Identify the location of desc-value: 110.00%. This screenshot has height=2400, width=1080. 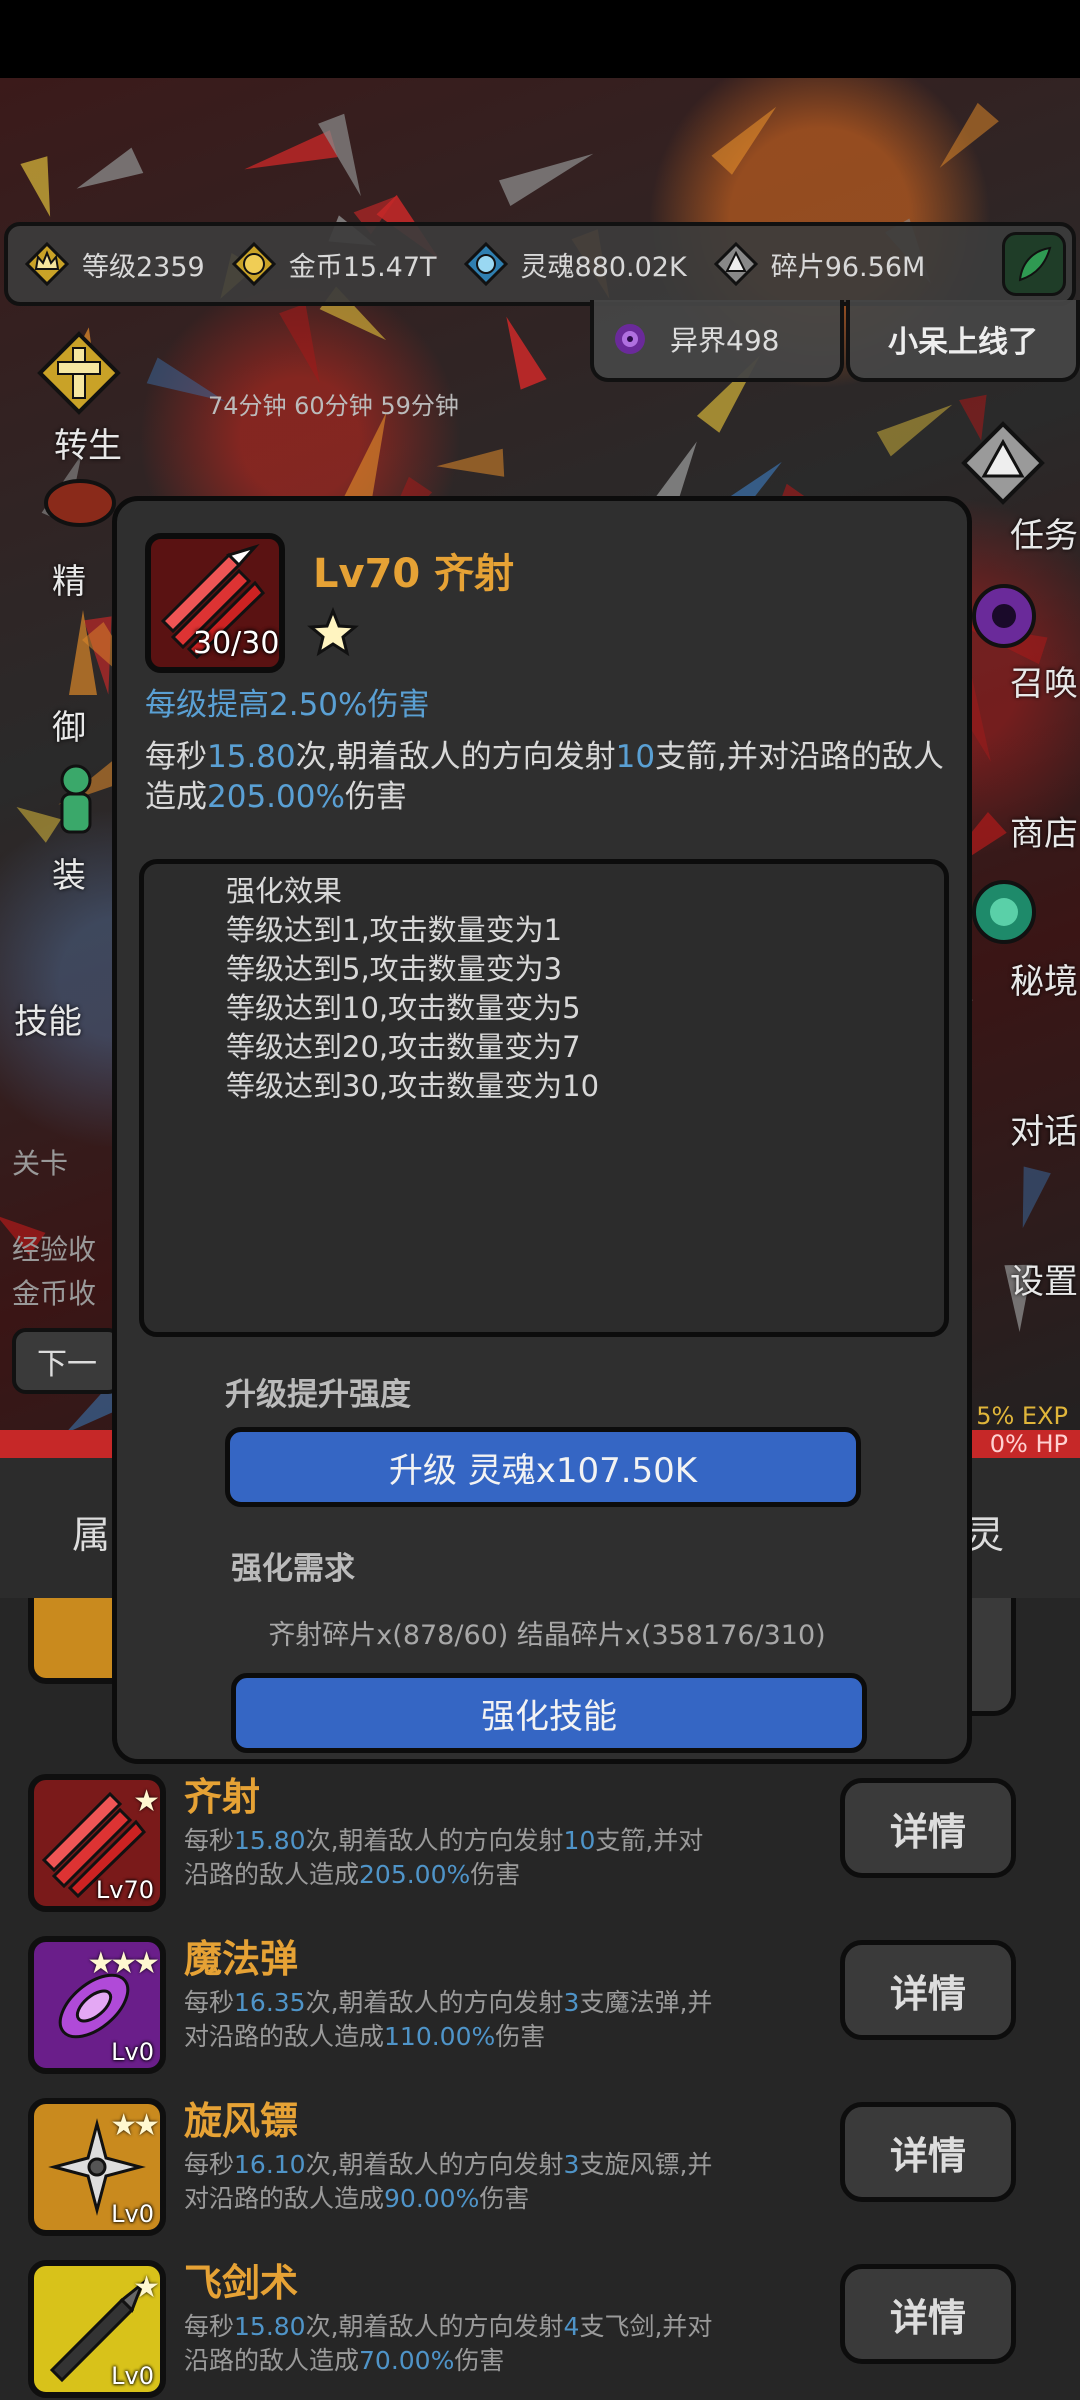
(440, 2036).